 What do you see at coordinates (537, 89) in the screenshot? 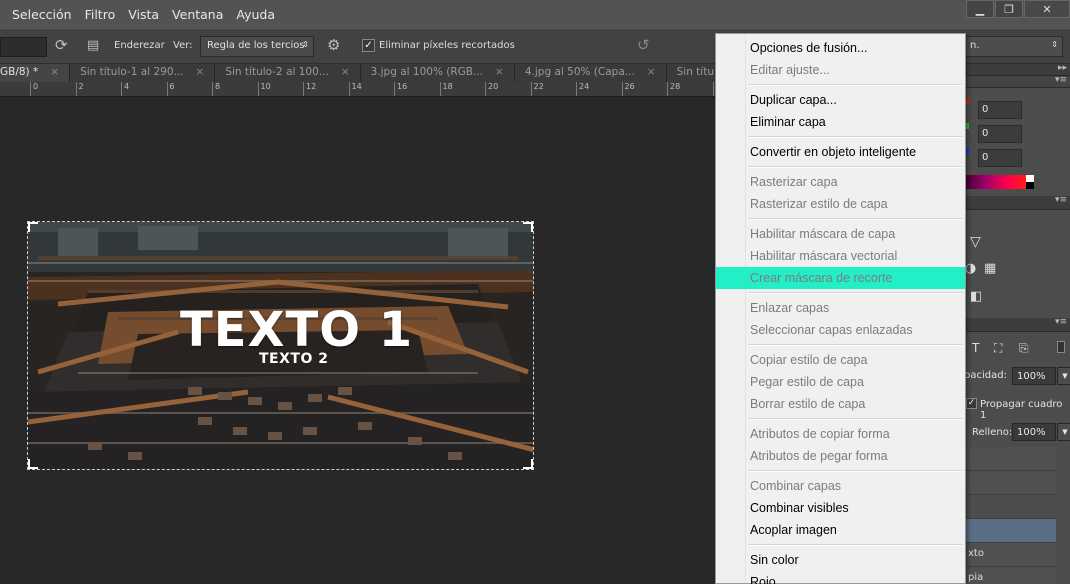
I see `ruler-tick: 22` at bounding box center [537, 89].